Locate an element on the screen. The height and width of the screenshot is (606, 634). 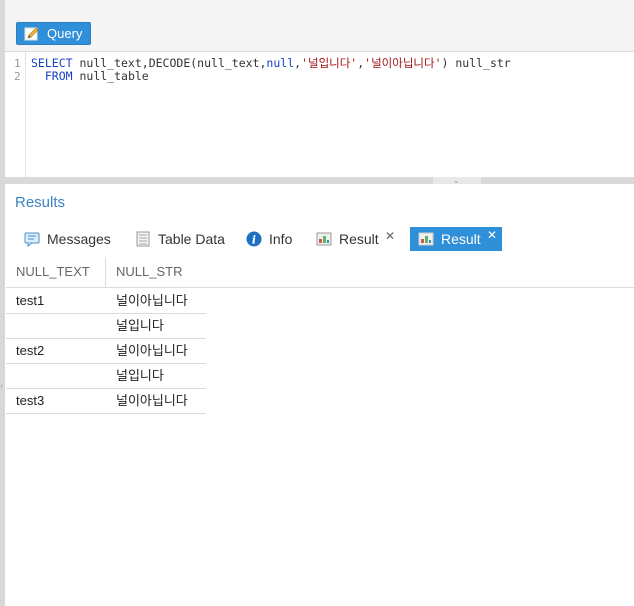
table-row: test1 널이아닙니다 is located at coordinates (106, 301).